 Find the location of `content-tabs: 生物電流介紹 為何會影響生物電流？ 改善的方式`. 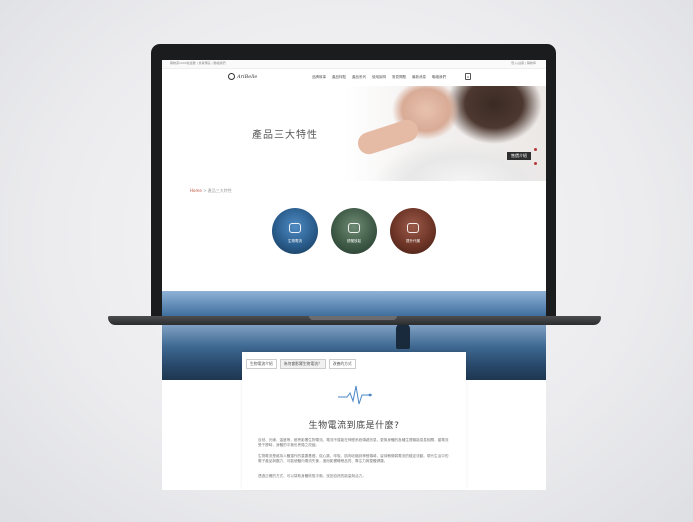

content-tabs: 生物電流介紹 為何會影響生物電流？ 改善的方式 is located at coordinates (301, 364).